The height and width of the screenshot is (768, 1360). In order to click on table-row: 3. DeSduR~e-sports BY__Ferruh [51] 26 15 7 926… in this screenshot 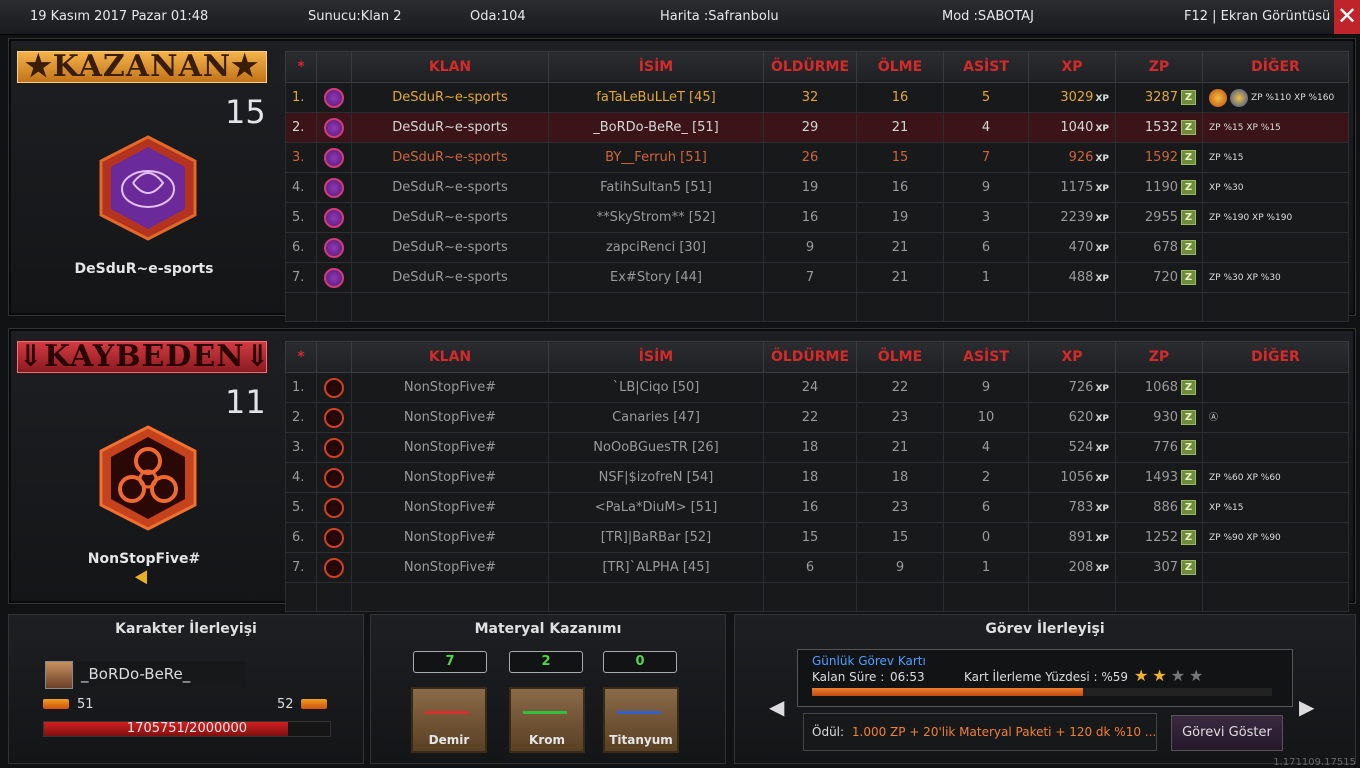, I will do `click(817, 157)`.